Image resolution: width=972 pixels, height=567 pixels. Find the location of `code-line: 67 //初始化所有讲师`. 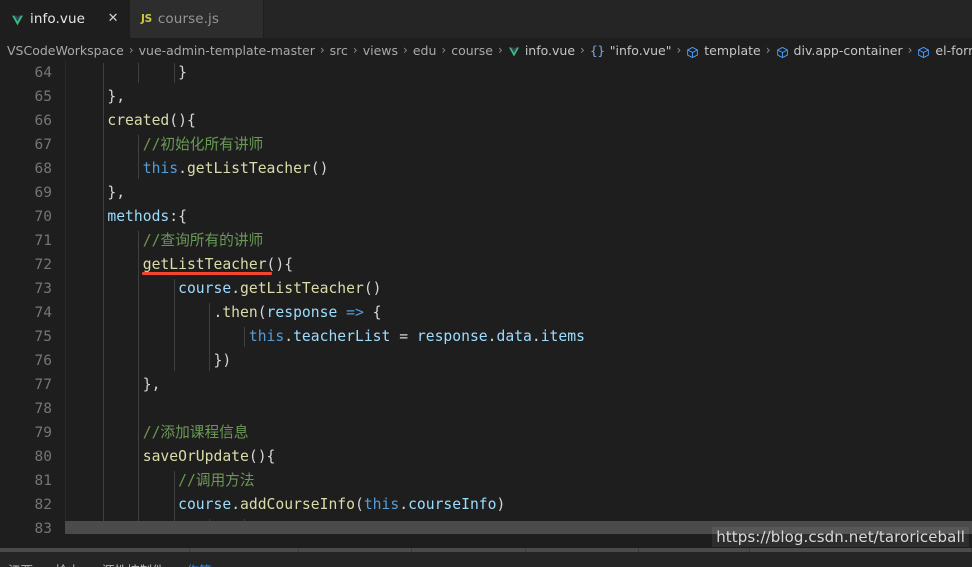

code-line: 67 //初始化所有讲师 is located at coordinates (486, 145).